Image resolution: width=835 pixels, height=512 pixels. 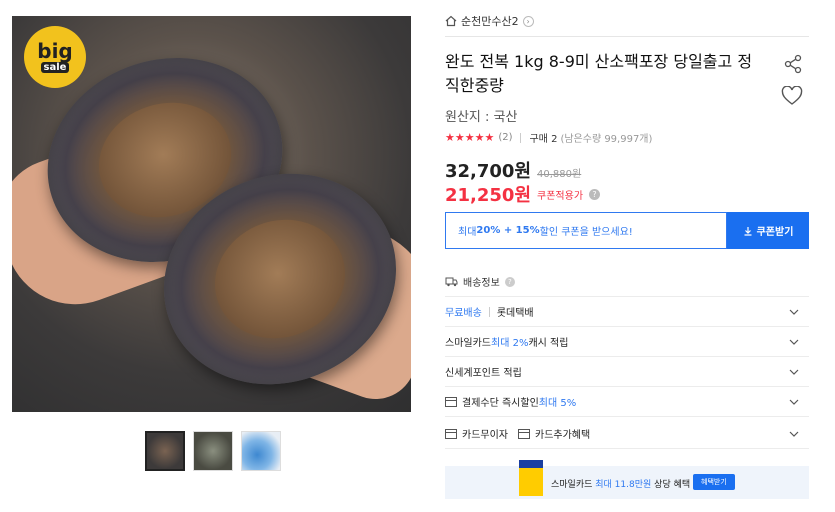 What do you see at coordinates (528, 21) in the screenshot?
I see `chevron-right-icon: ›` at bounding box center [528, 21].